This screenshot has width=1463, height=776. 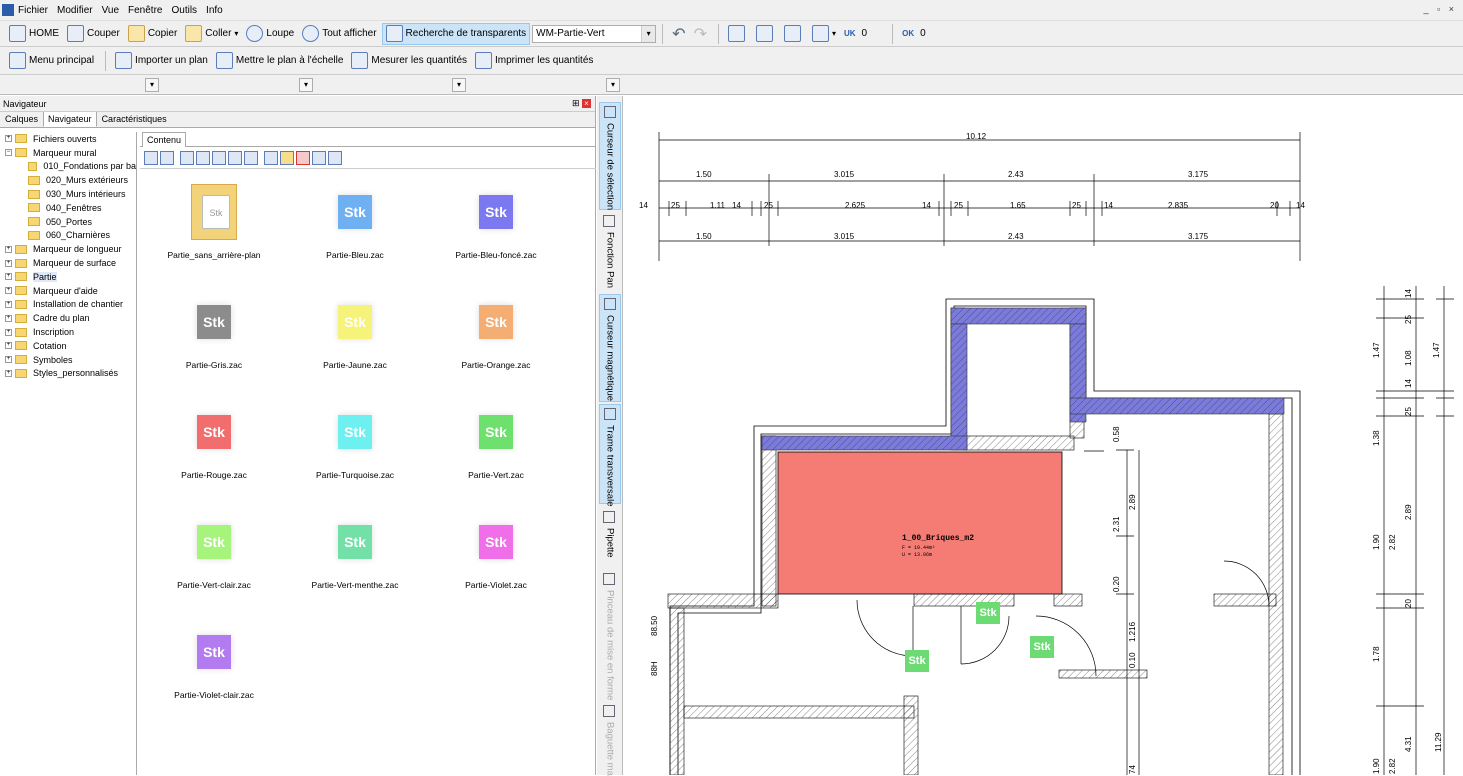 What do you see at coordinates (914, 34) in the screenshot?
I see `ok-button: OK 0` at bounding box center [914, 34].